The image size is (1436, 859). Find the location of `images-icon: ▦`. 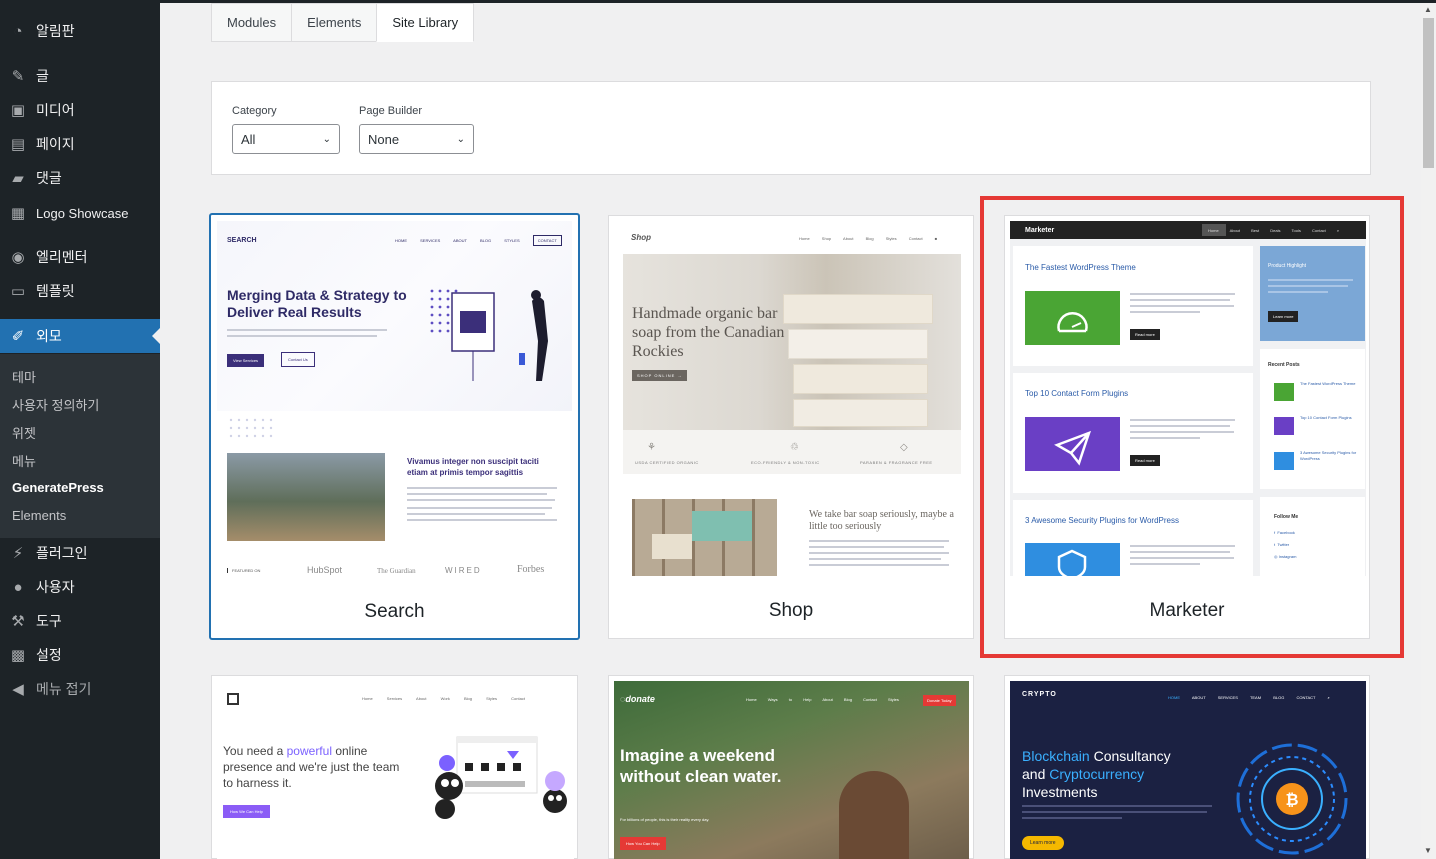

images-icon: ▦ is located at coordinates (18, 213).